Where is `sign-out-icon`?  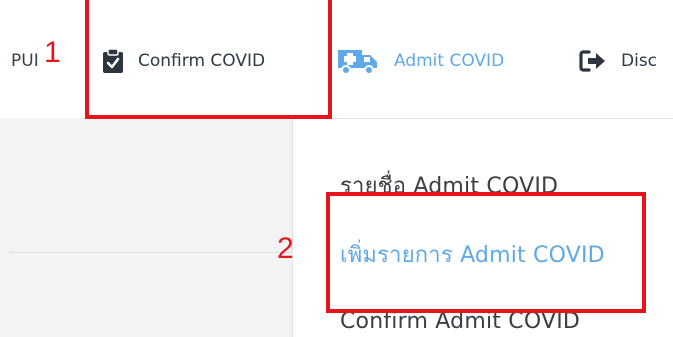
sign-out-icon is located at coordinates (593, 61).